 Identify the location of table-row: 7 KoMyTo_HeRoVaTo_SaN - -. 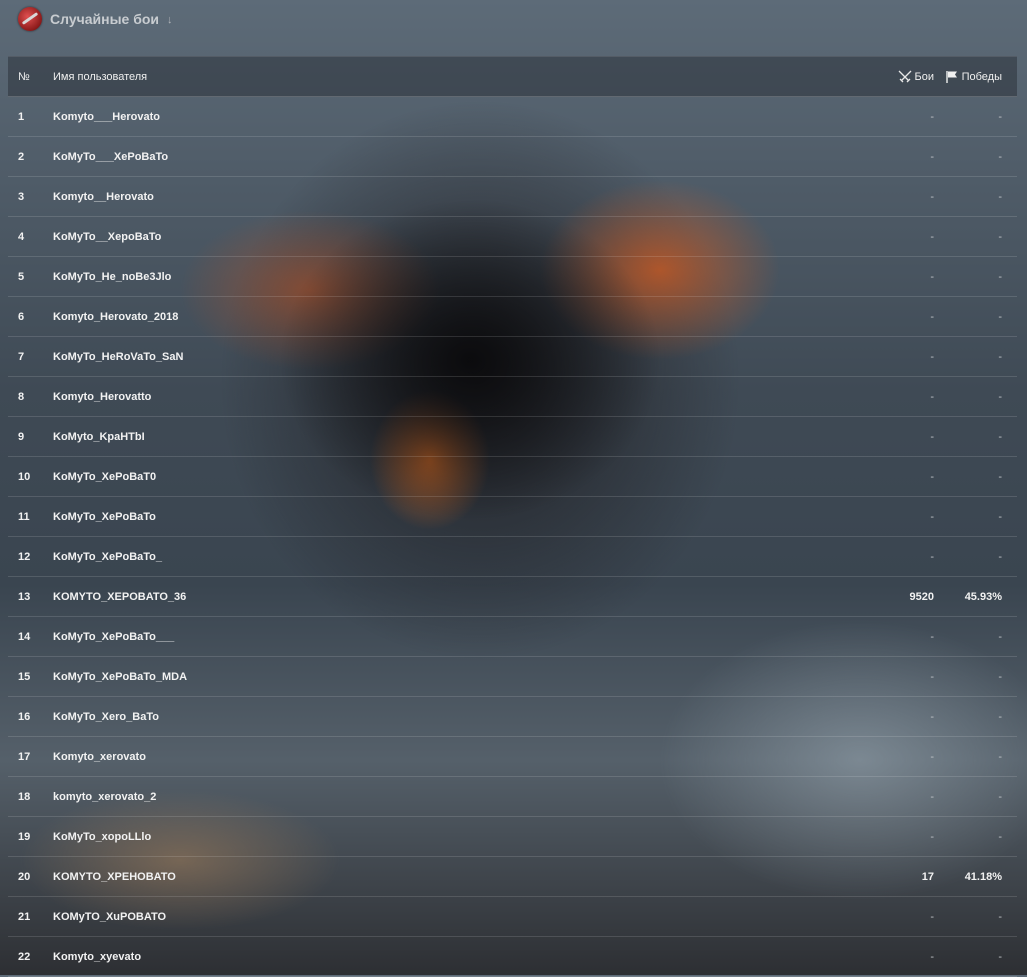
(512, 357).